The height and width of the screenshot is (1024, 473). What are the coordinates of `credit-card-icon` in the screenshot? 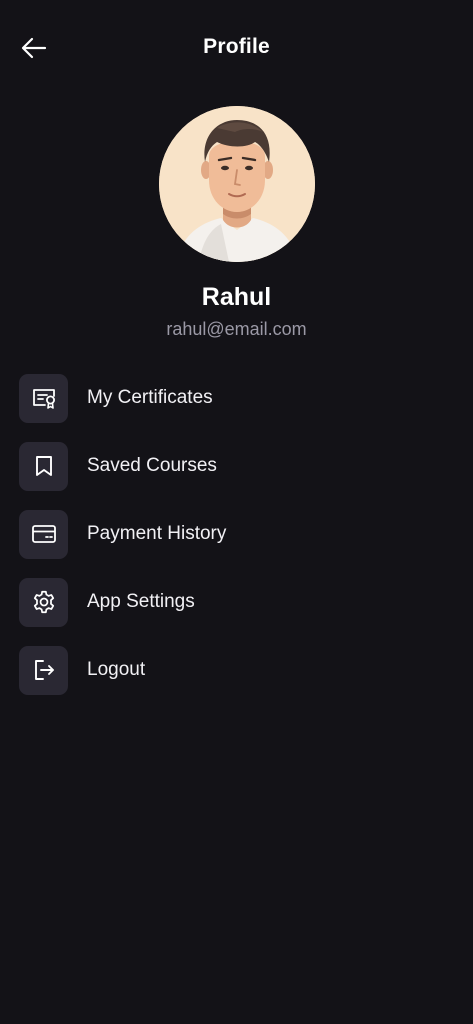 It's located at (43, 534).